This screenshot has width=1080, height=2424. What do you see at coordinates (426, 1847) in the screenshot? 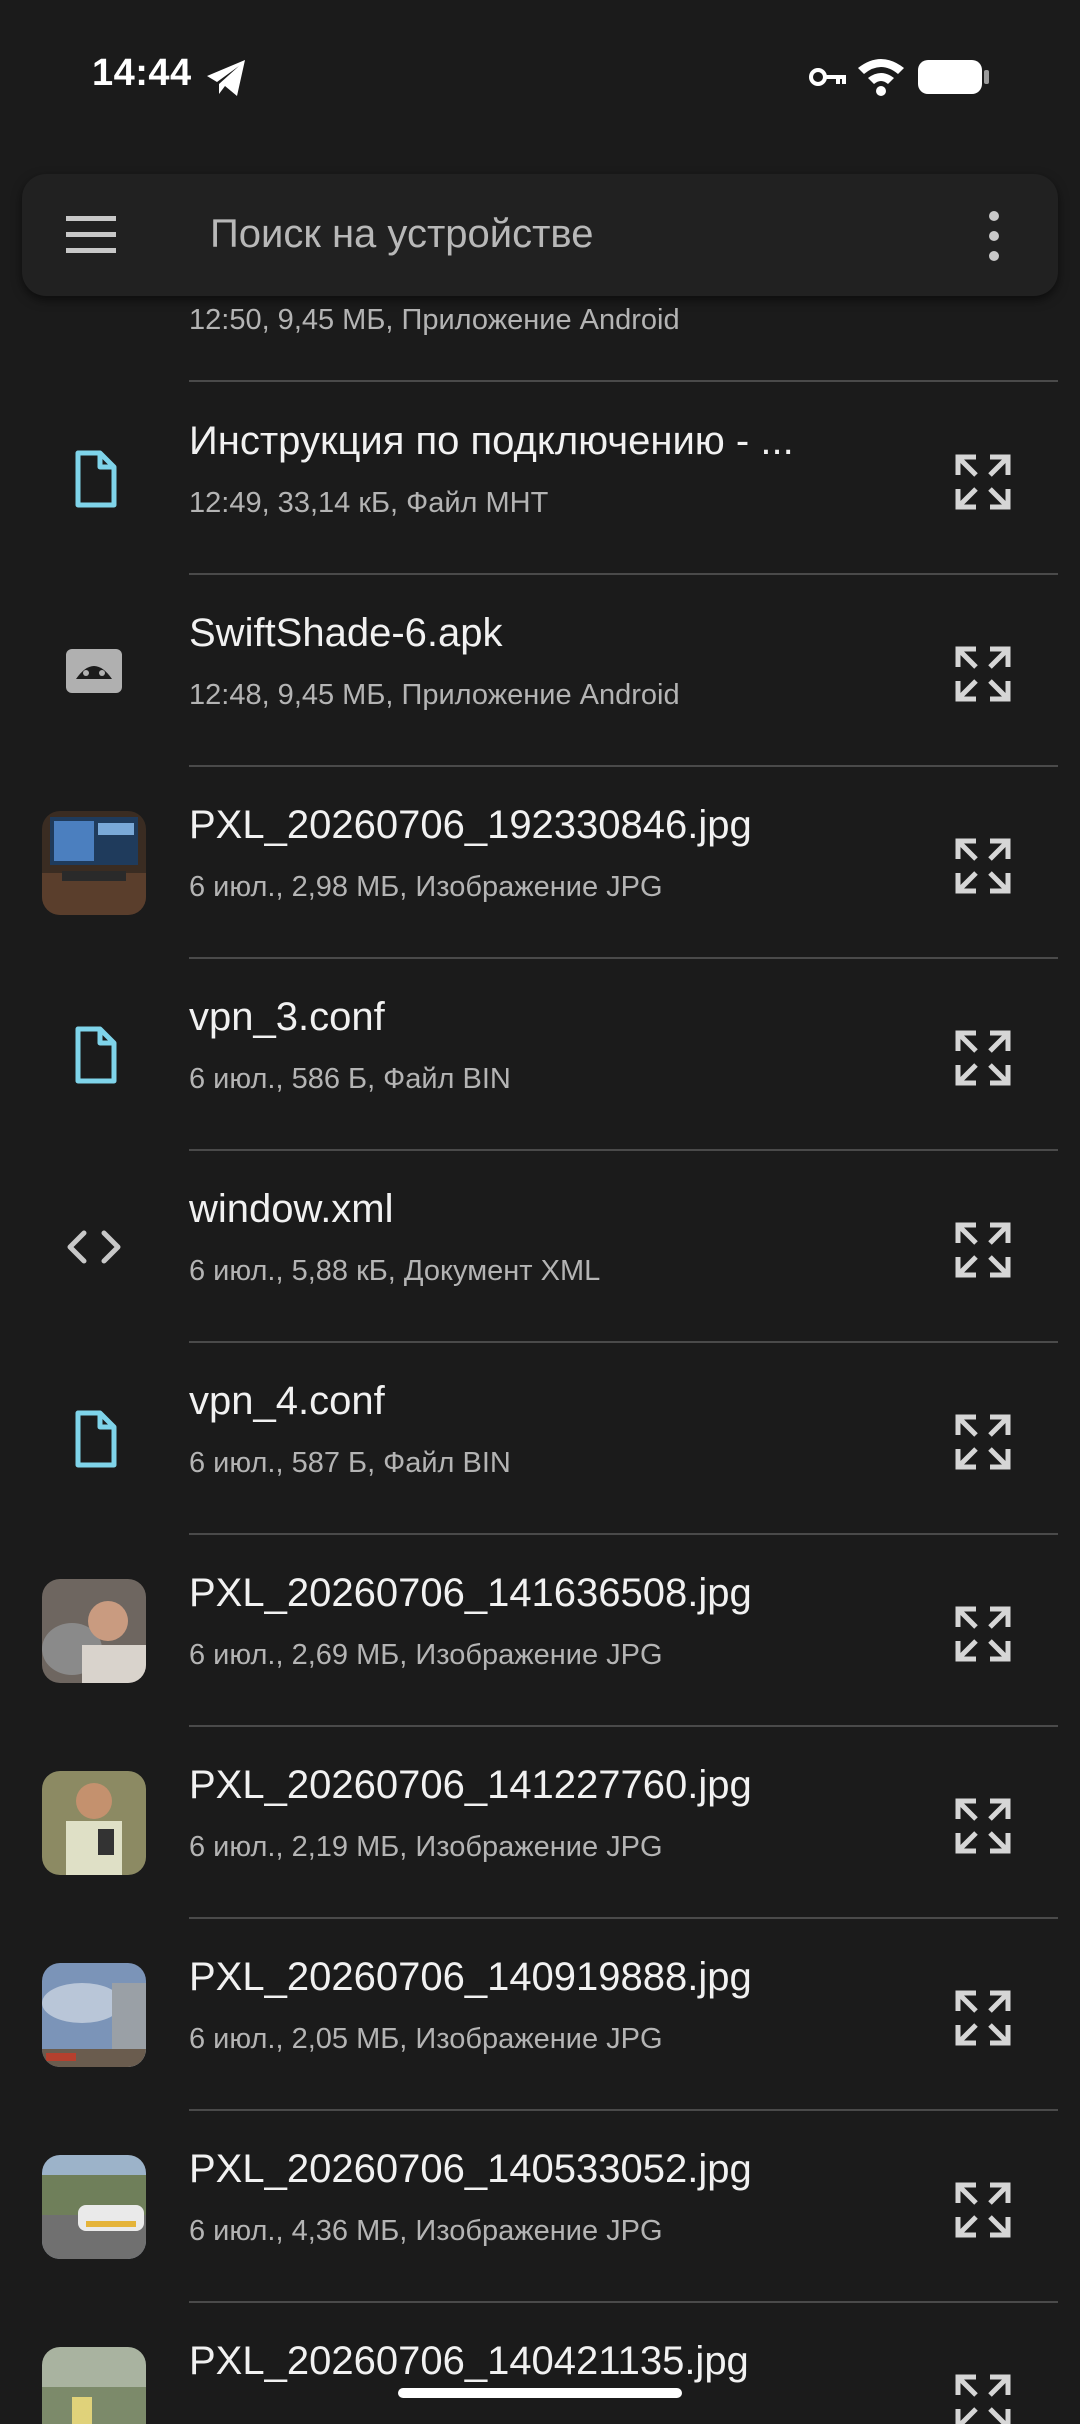
I see `file-meta: 6 июл., 2,19 МБ, Изображение JPG` at bounding box center [426, 1847].